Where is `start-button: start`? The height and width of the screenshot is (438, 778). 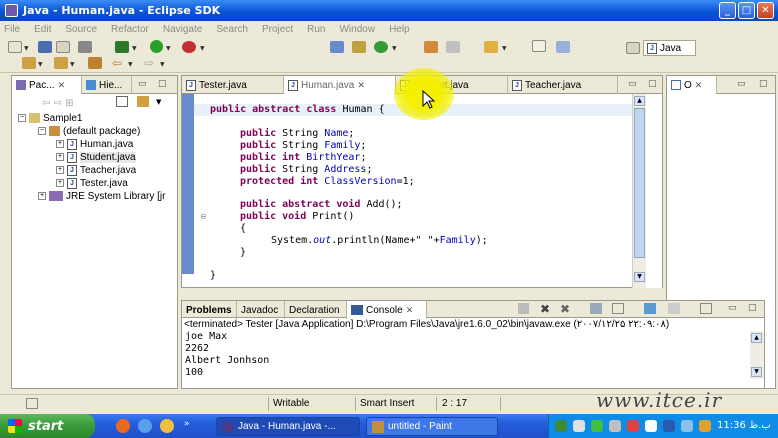 start-button: start is located at coordinates (47, 426).